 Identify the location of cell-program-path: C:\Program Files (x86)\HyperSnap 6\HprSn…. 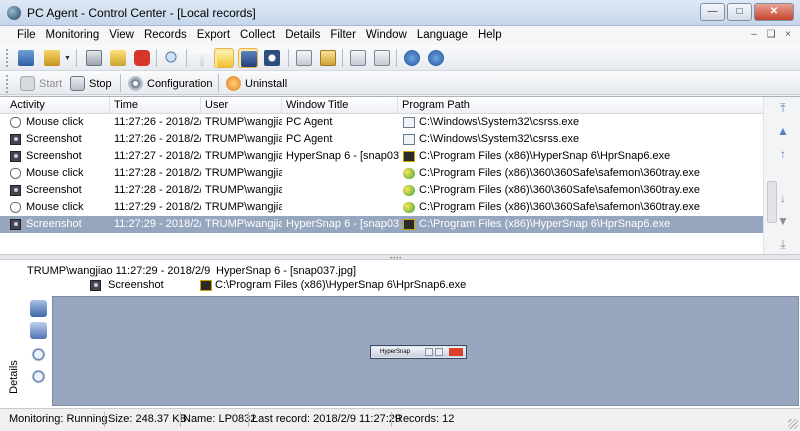
(545, 224).